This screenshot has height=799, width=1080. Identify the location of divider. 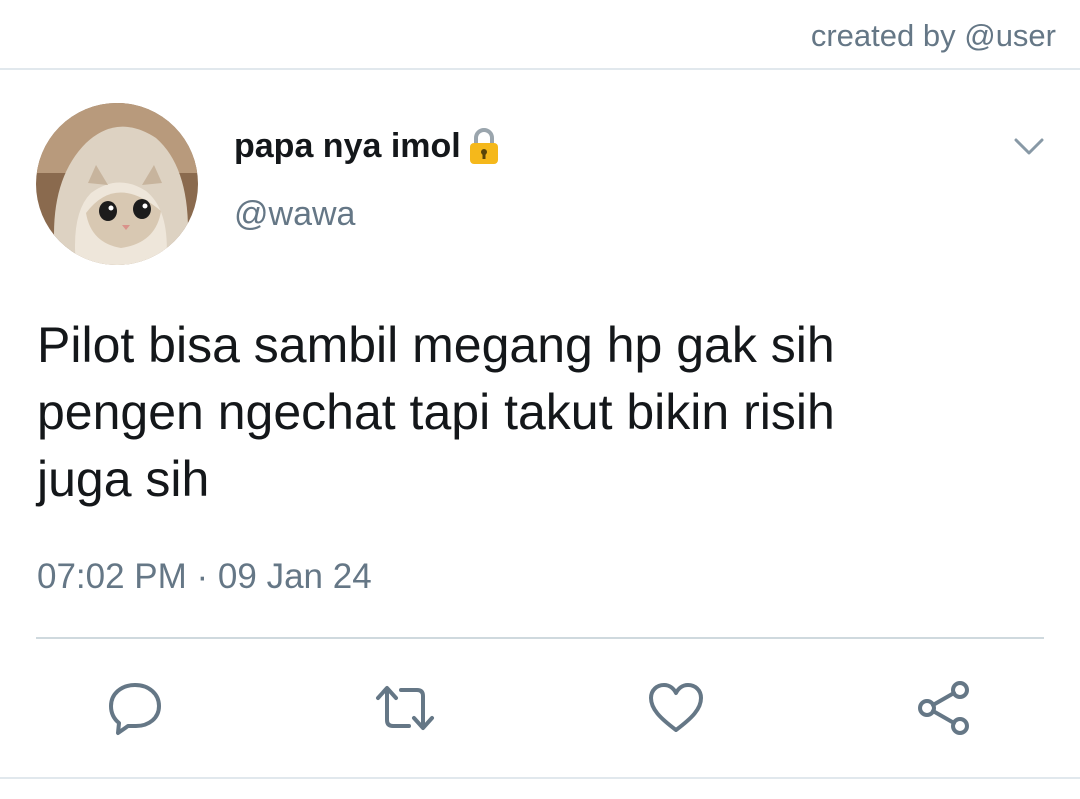
(540, 638).